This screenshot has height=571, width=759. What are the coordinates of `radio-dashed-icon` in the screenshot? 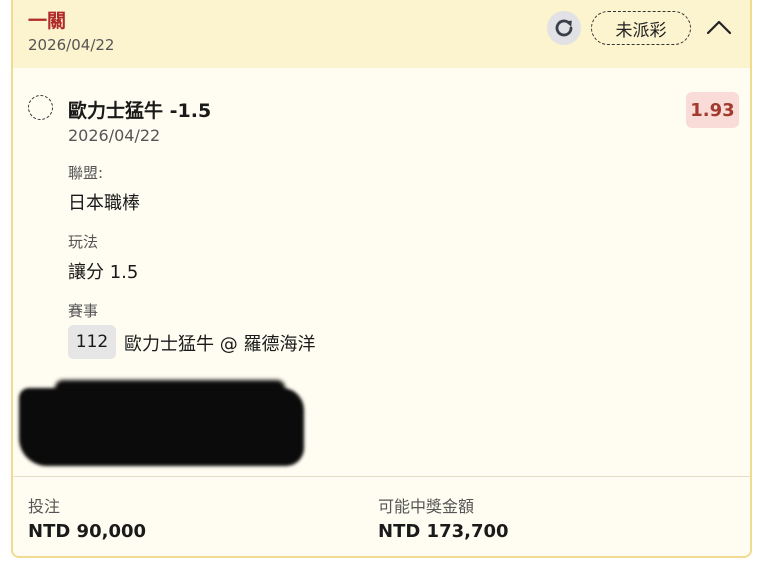 It's located at (40, 107).